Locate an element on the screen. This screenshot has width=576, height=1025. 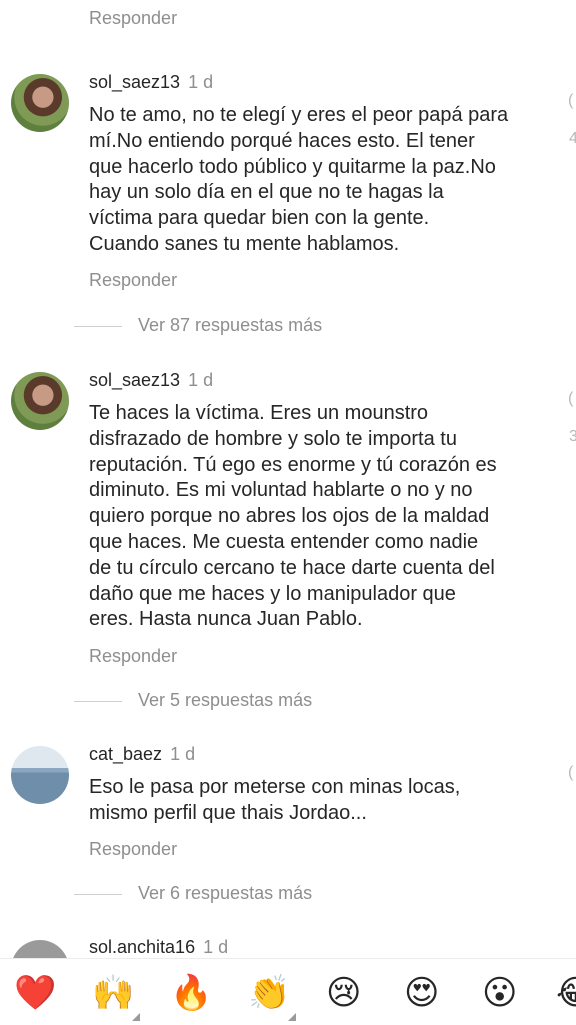
view-replies-label: Ver 6 respuestas más is located at coordinates (225, 893).